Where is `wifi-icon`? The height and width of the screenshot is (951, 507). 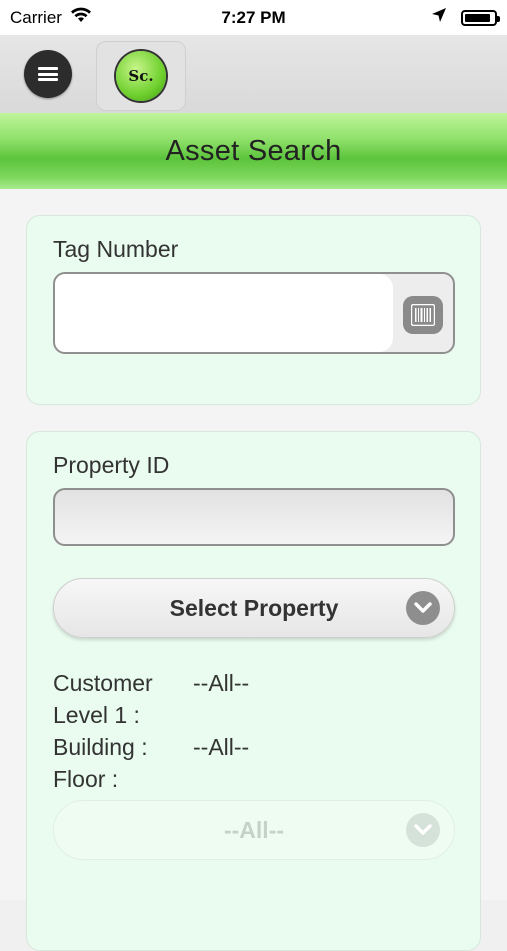 wifi-icon is located at coordinates (81, 17).